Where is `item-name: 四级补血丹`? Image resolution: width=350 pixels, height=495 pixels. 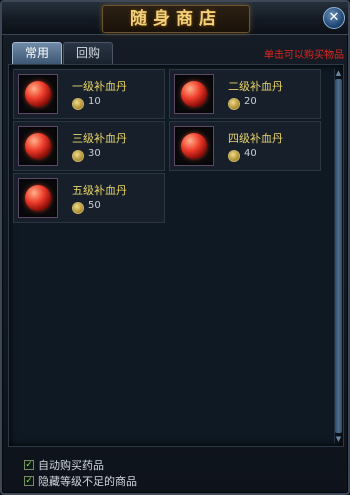
item-name: 四级补血丹 is located at coordinates (255, 138).